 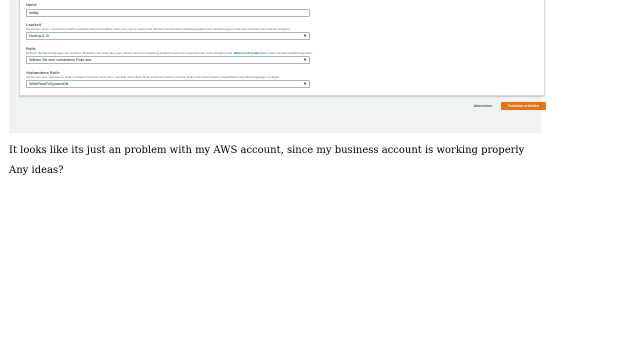 I want to click on role-select-value: Wählen Sie eine vorhandene Rolle aus, so click(x=60, y=60).